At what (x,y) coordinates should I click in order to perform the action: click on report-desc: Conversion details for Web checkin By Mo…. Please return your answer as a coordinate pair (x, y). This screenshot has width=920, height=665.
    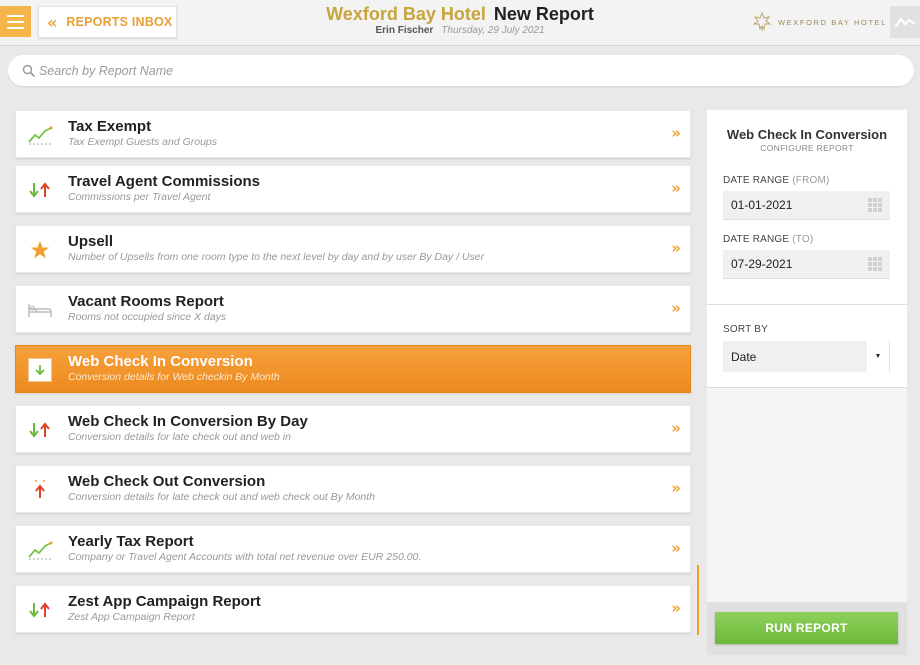
    Looking at the image, I should click on (174, 377).